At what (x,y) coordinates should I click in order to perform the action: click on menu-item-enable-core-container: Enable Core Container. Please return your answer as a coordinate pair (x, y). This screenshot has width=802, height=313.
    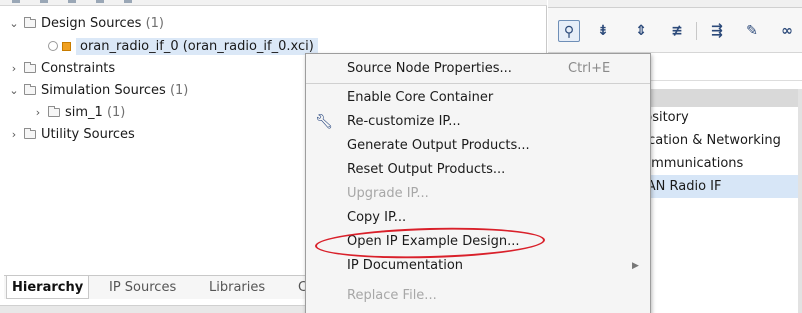
    Looking at the image, I should click on (478, 98).